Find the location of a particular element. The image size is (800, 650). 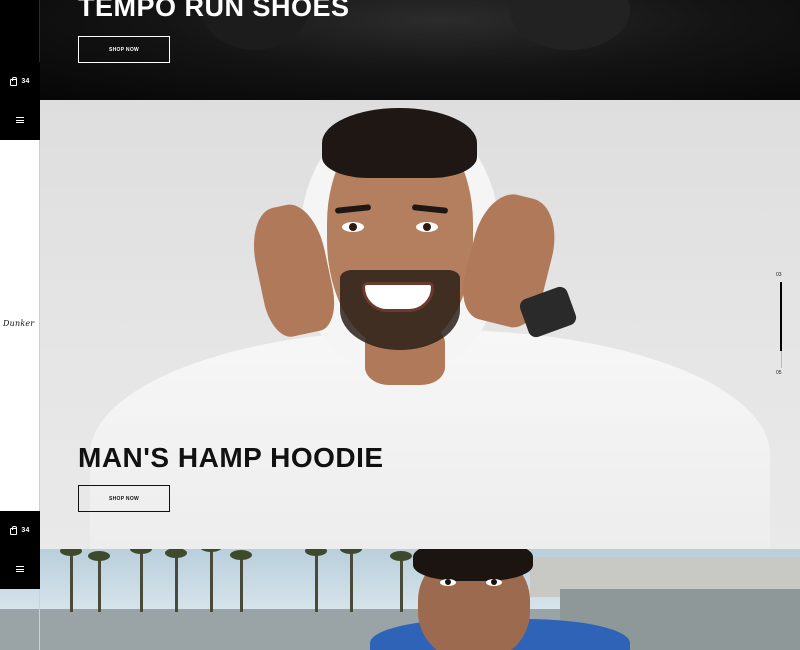

slide-title: TEMPO RUN SHOES is located at coordinates (214, 11).